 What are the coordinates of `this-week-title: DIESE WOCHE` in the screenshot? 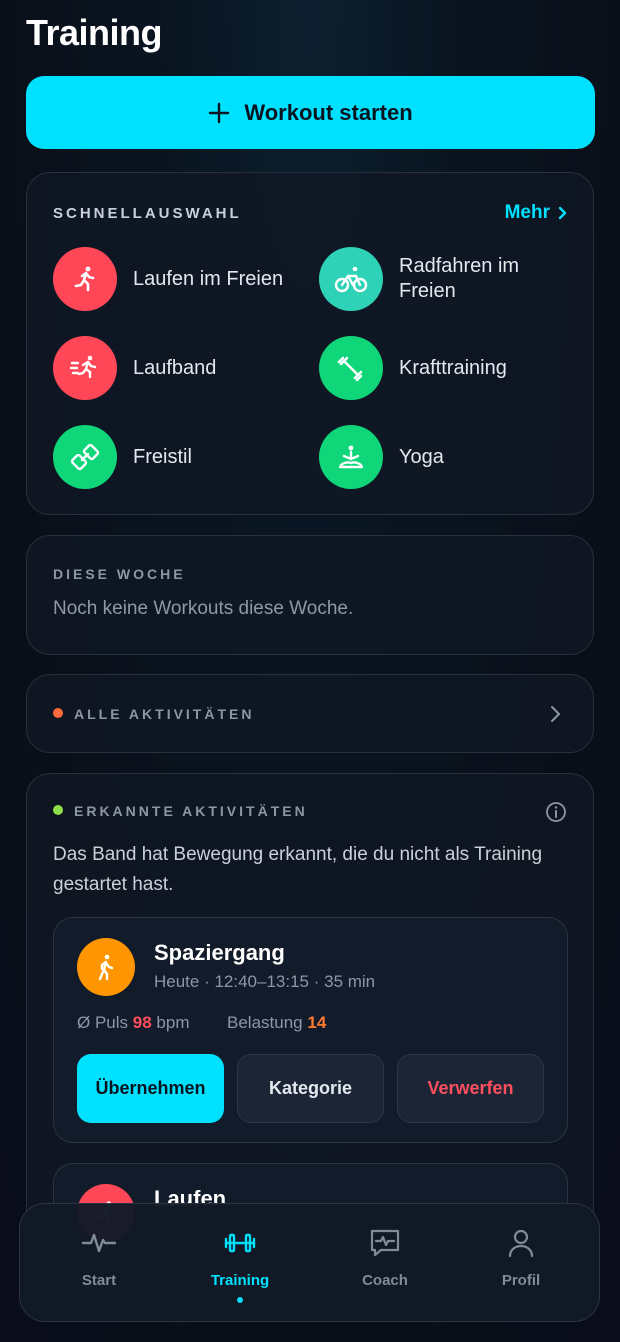 It's located at (119, 574).